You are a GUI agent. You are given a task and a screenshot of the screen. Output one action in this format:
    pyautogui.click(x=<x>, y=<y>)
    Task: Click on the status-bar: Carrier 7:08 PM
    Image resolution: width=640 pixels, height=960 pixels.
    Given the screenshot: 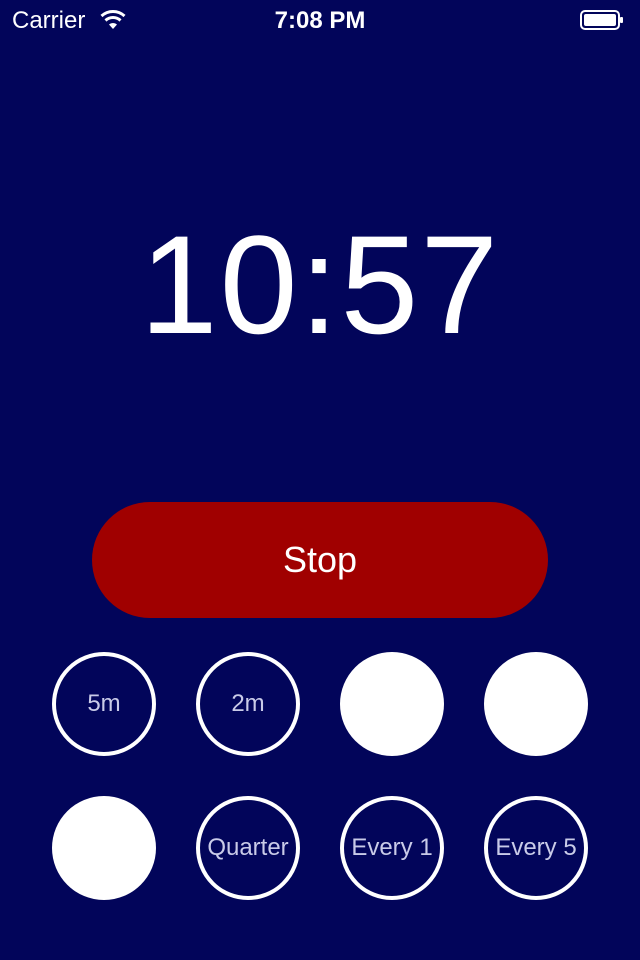 What is the action you would take?
    pyautogui.click(x=320, y=20)
    